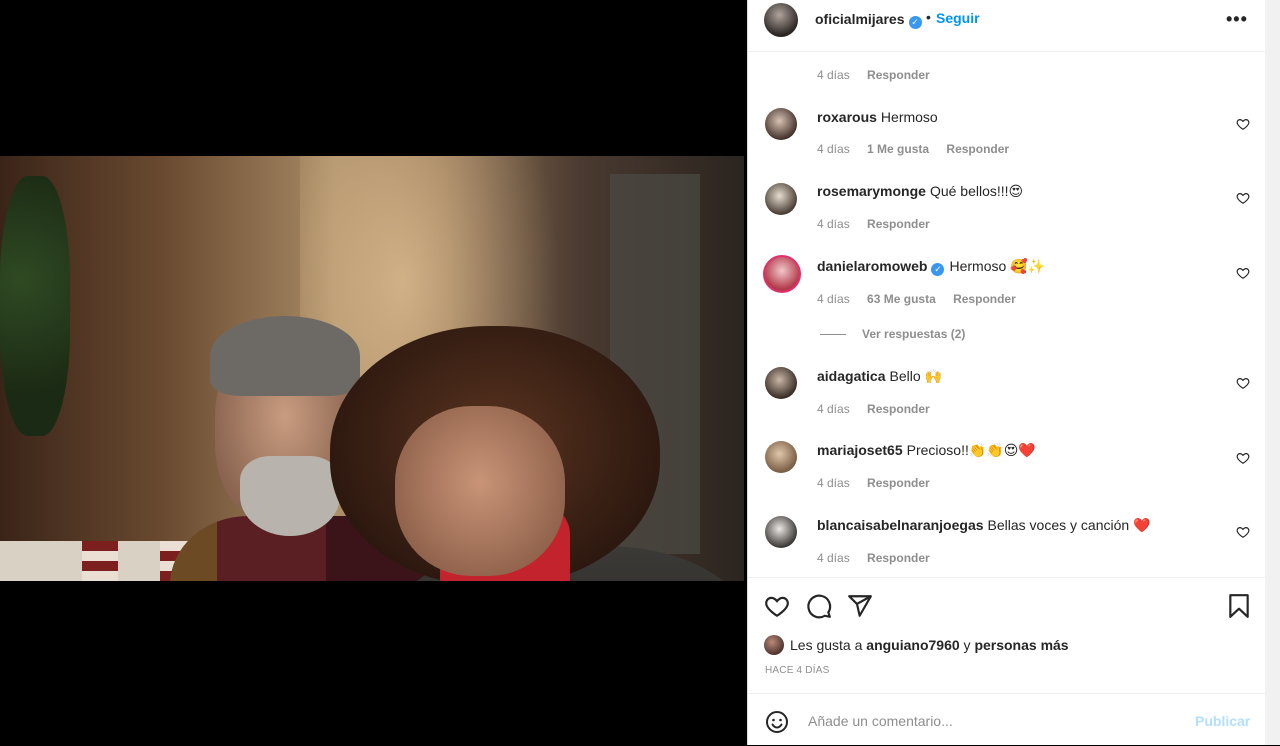 Image resolution: width=1280 pixels, height=746 pixels. What do you see at coordinates (774, 645) in the screenshot?
I see `liker-avatar` at bounding box center [774, 645].